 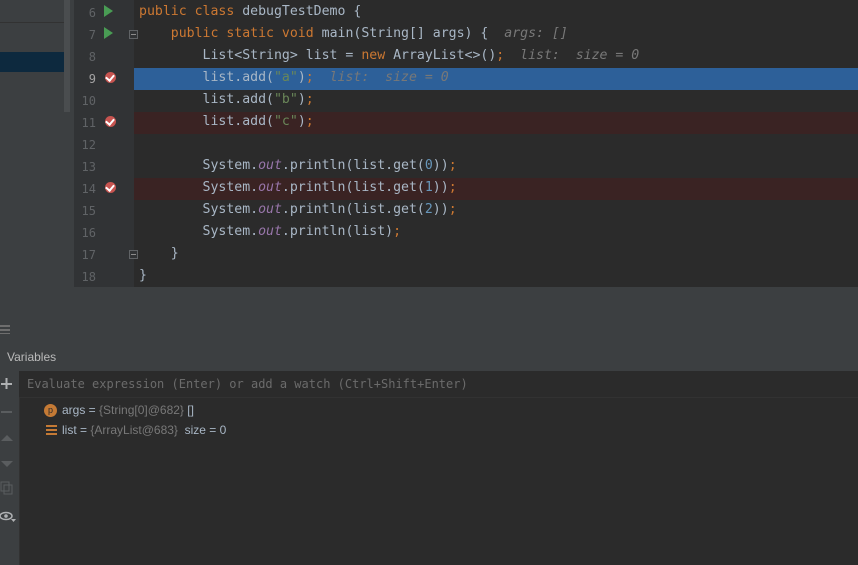 I want to click on line-number: 11, so click(x=88, y=123).